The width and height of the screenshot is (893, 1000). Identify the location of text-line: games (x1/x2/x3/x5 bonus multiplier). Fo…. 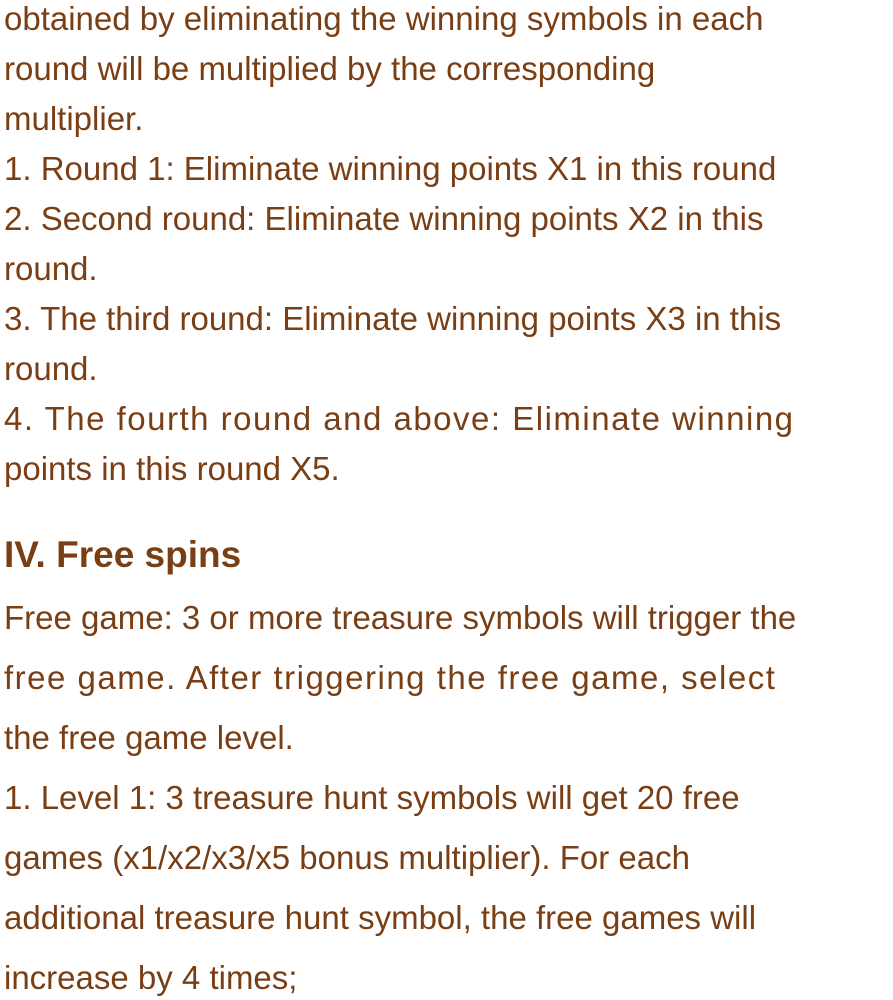
(347, 857).